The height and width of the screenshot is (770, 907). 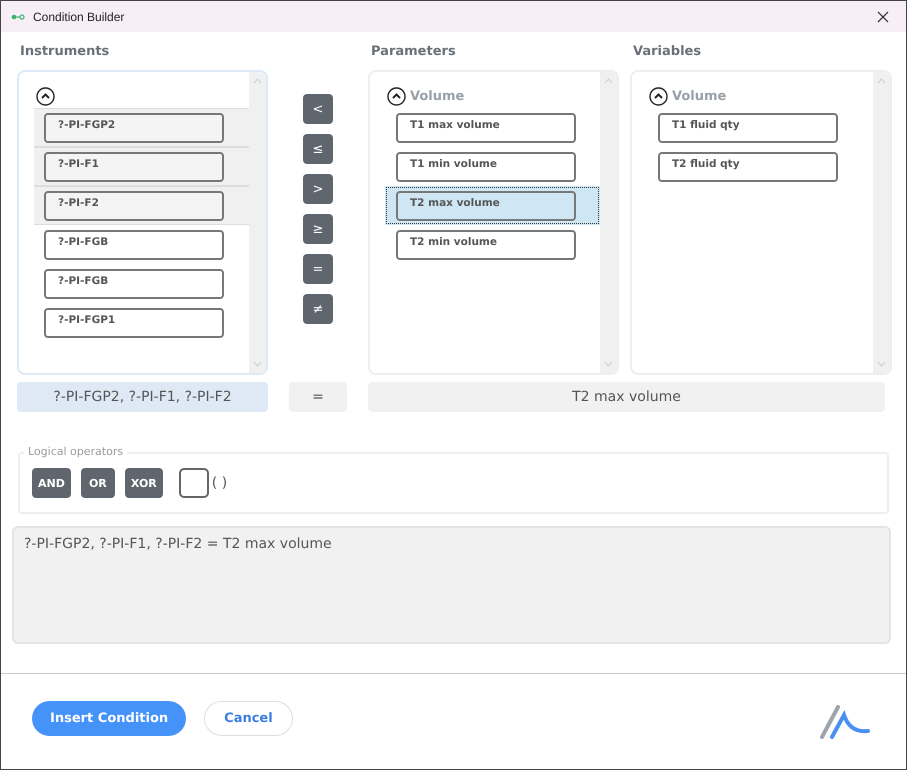 What do you see at coordinates (134, 205) in the screenshot?
I see `list-item: ?-PI-F2` at bounding box center [134, 205].